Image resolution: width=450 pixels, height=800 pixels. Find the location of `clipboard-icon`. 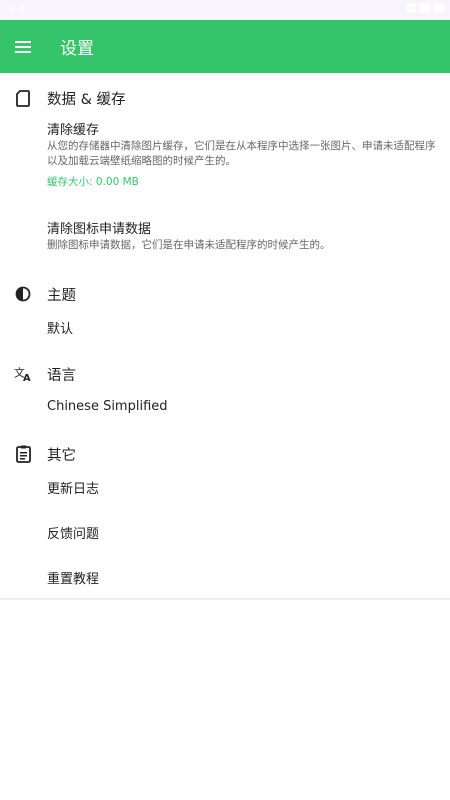

clipboard-icon is located at coordinates (23, 454).